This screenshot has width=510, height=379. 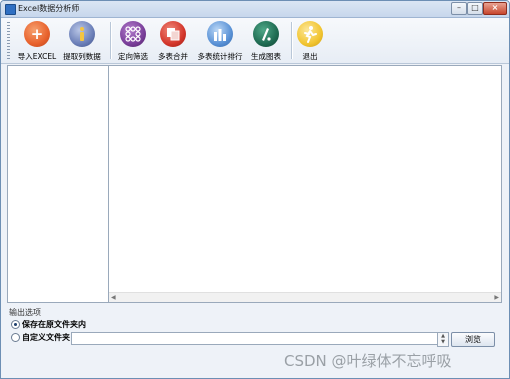 What do you see at coordinates (495, 8) in the screenshot?
I see `close-button: ×` at bounding box center [495, 8].